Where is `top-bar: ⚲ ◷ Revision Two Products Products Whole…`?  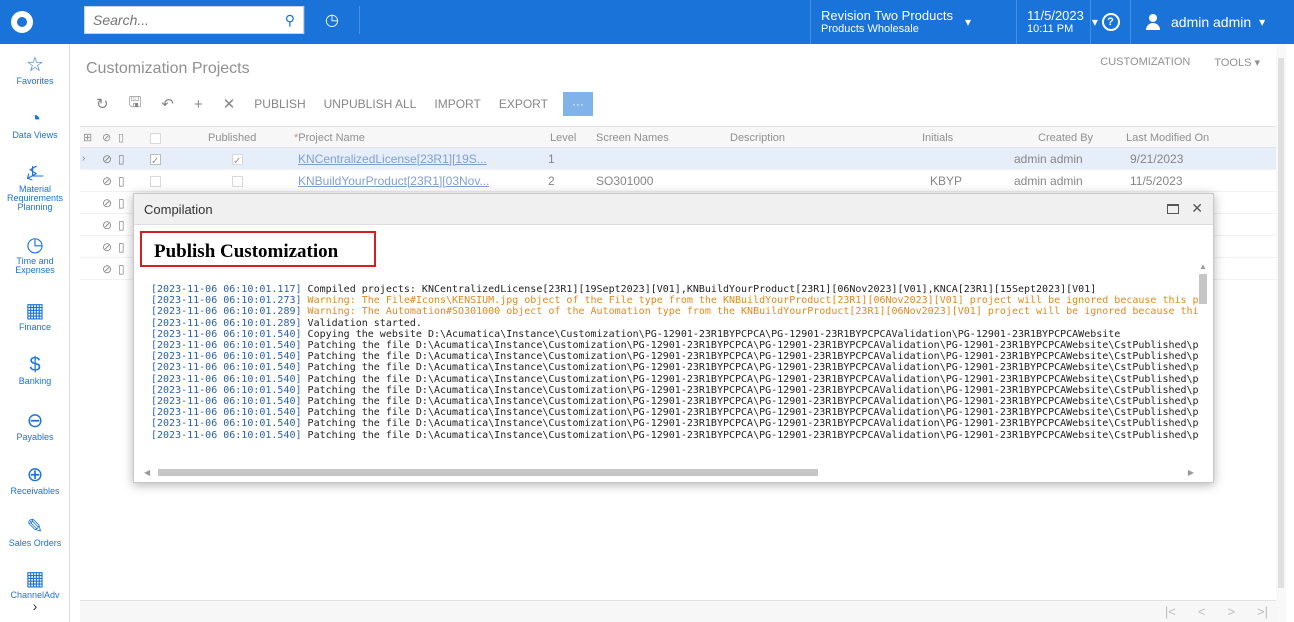 top-bar: ⚲ ◷ Revision Two Products Products Whole… is located at coordinates (647, 22).